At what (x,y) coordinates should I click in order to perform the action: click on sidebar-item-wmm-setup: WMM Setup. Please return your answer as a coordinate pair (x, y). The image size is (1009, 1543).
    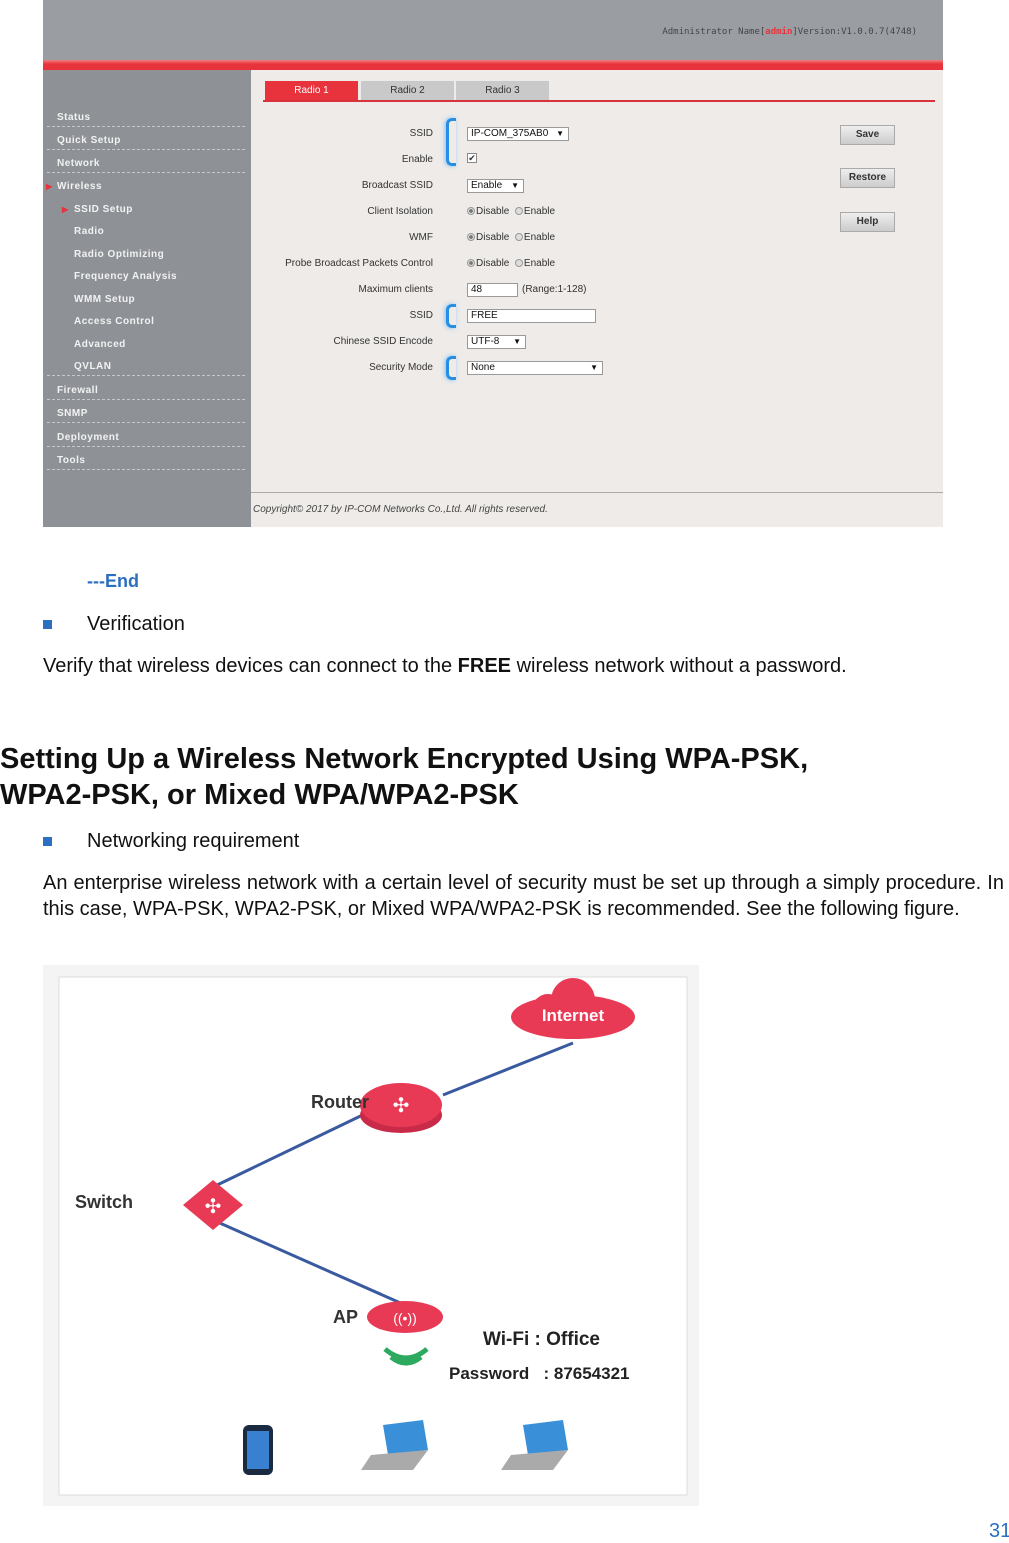
    Looking at the image, I should click on (146, 297).